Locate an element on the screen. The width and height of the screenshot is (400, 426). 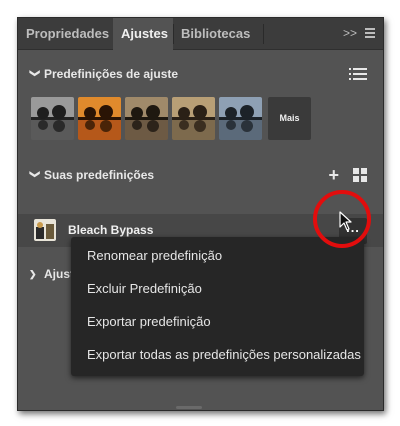
collapse-panel-icon: >> is located at coordinates (350, 33).